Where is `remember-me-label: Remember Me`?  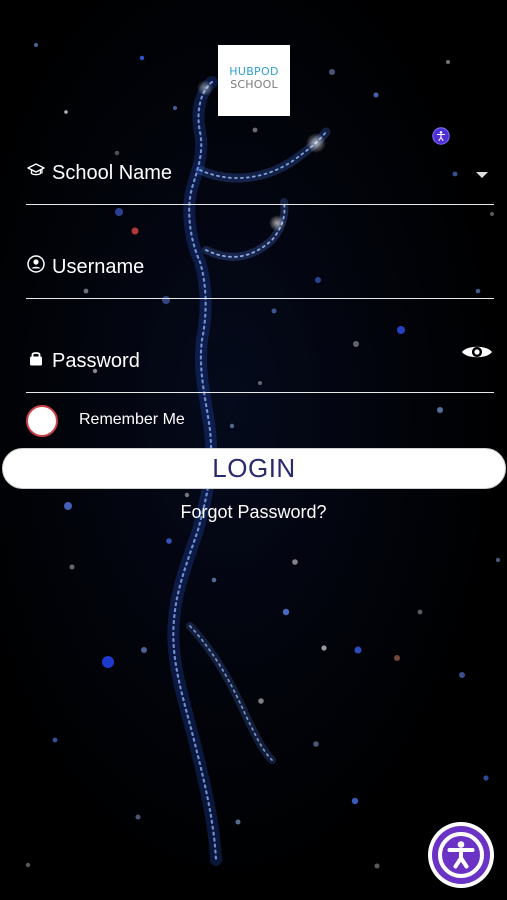 remember-me-label: Remember Me is located at coordinates (132, 419).